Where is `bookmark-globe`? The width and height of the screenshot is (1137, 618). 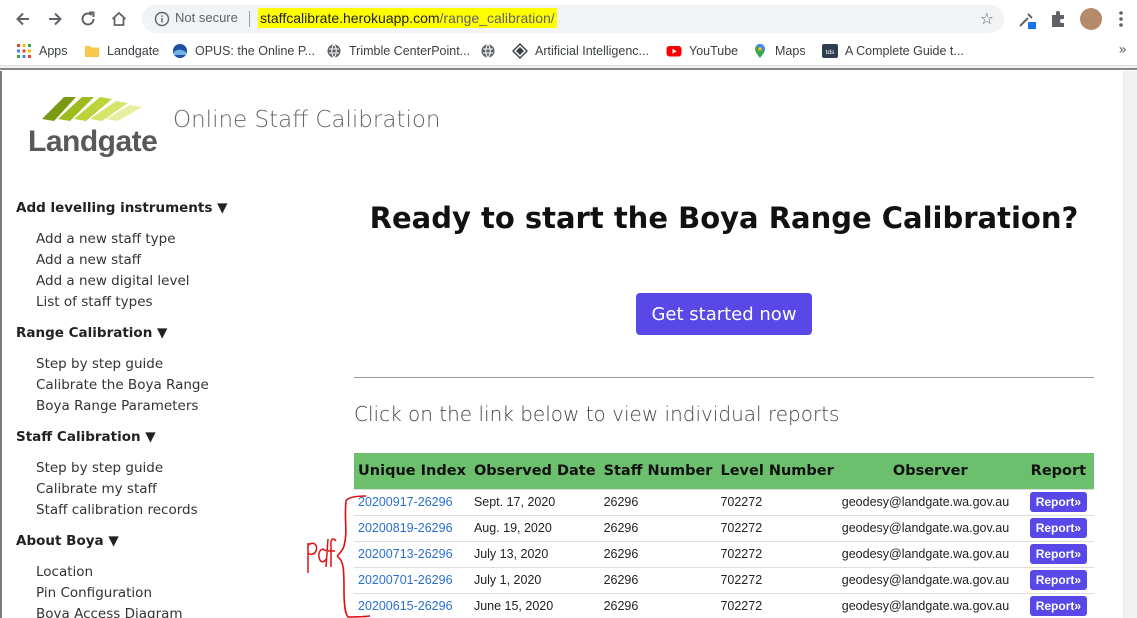 bookmark-globe is located at coordinates (491, 51).